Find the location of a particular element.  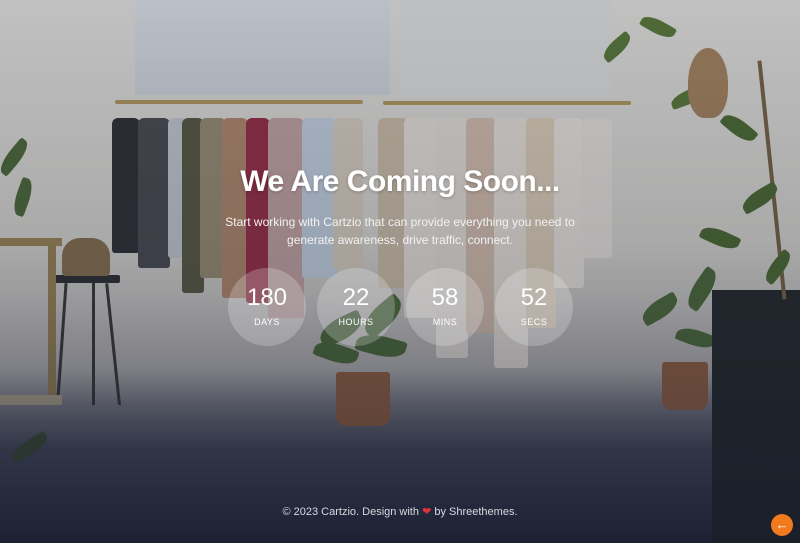

countdown-label: SECS is located at coordinates (534, 322).